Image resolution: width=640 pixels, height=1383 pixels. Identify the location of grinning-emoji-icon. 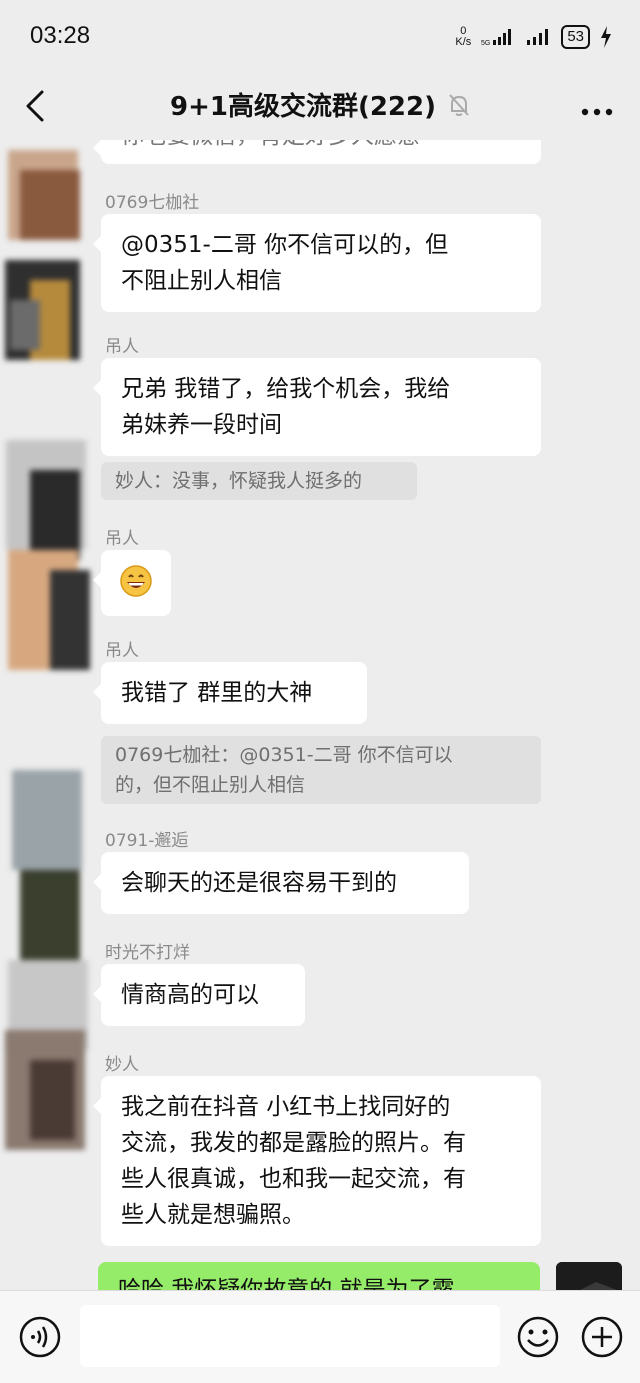
(136, 581).